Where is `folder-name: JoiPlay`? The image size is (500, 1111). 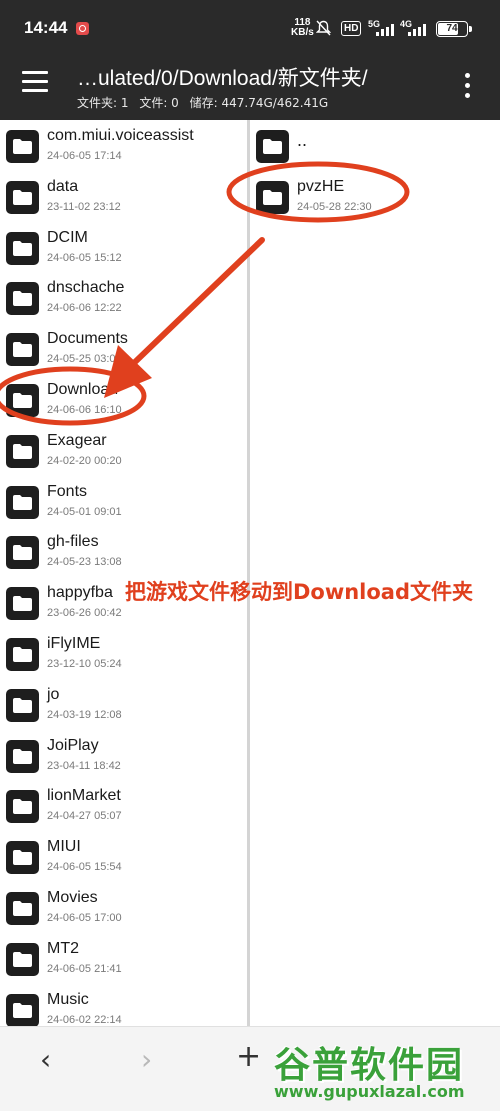
folder-name: JoiPlay is located at coordinates (73, 745).